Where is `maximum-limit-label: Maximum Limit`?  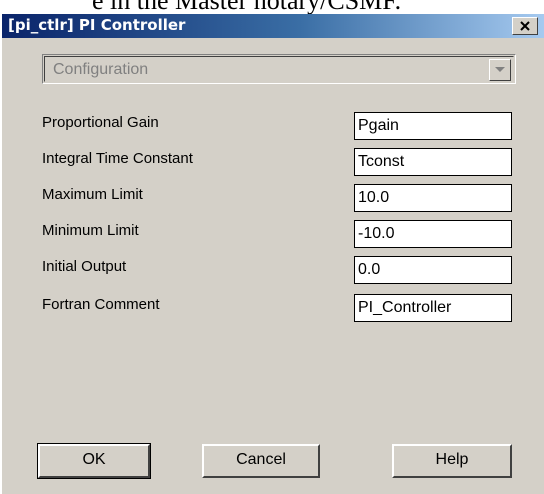 maximum-limit-label: Maximum Limit is located at coordinates (92, 194).